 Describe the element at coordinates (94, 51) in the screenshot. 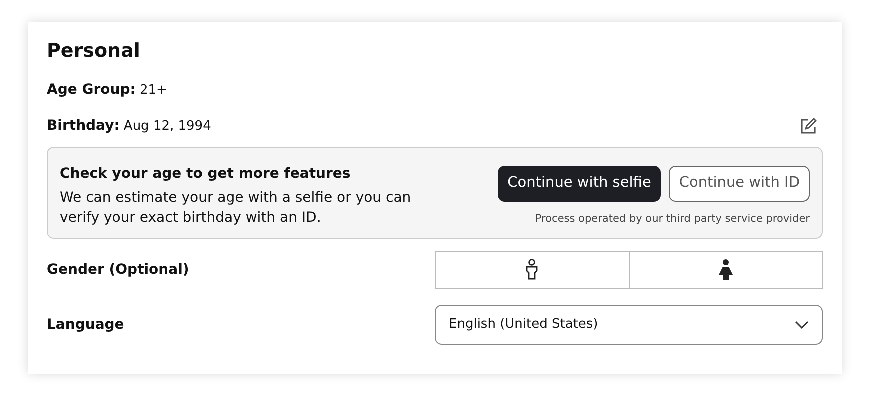

I see `section-title: Personal` at that location.